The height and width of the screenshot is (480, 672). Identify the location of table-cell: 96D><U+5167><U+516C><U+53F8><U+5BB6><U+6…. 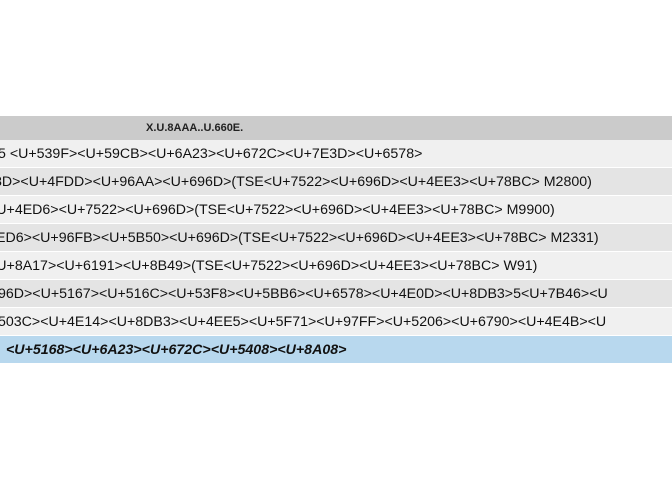
(304, 294).